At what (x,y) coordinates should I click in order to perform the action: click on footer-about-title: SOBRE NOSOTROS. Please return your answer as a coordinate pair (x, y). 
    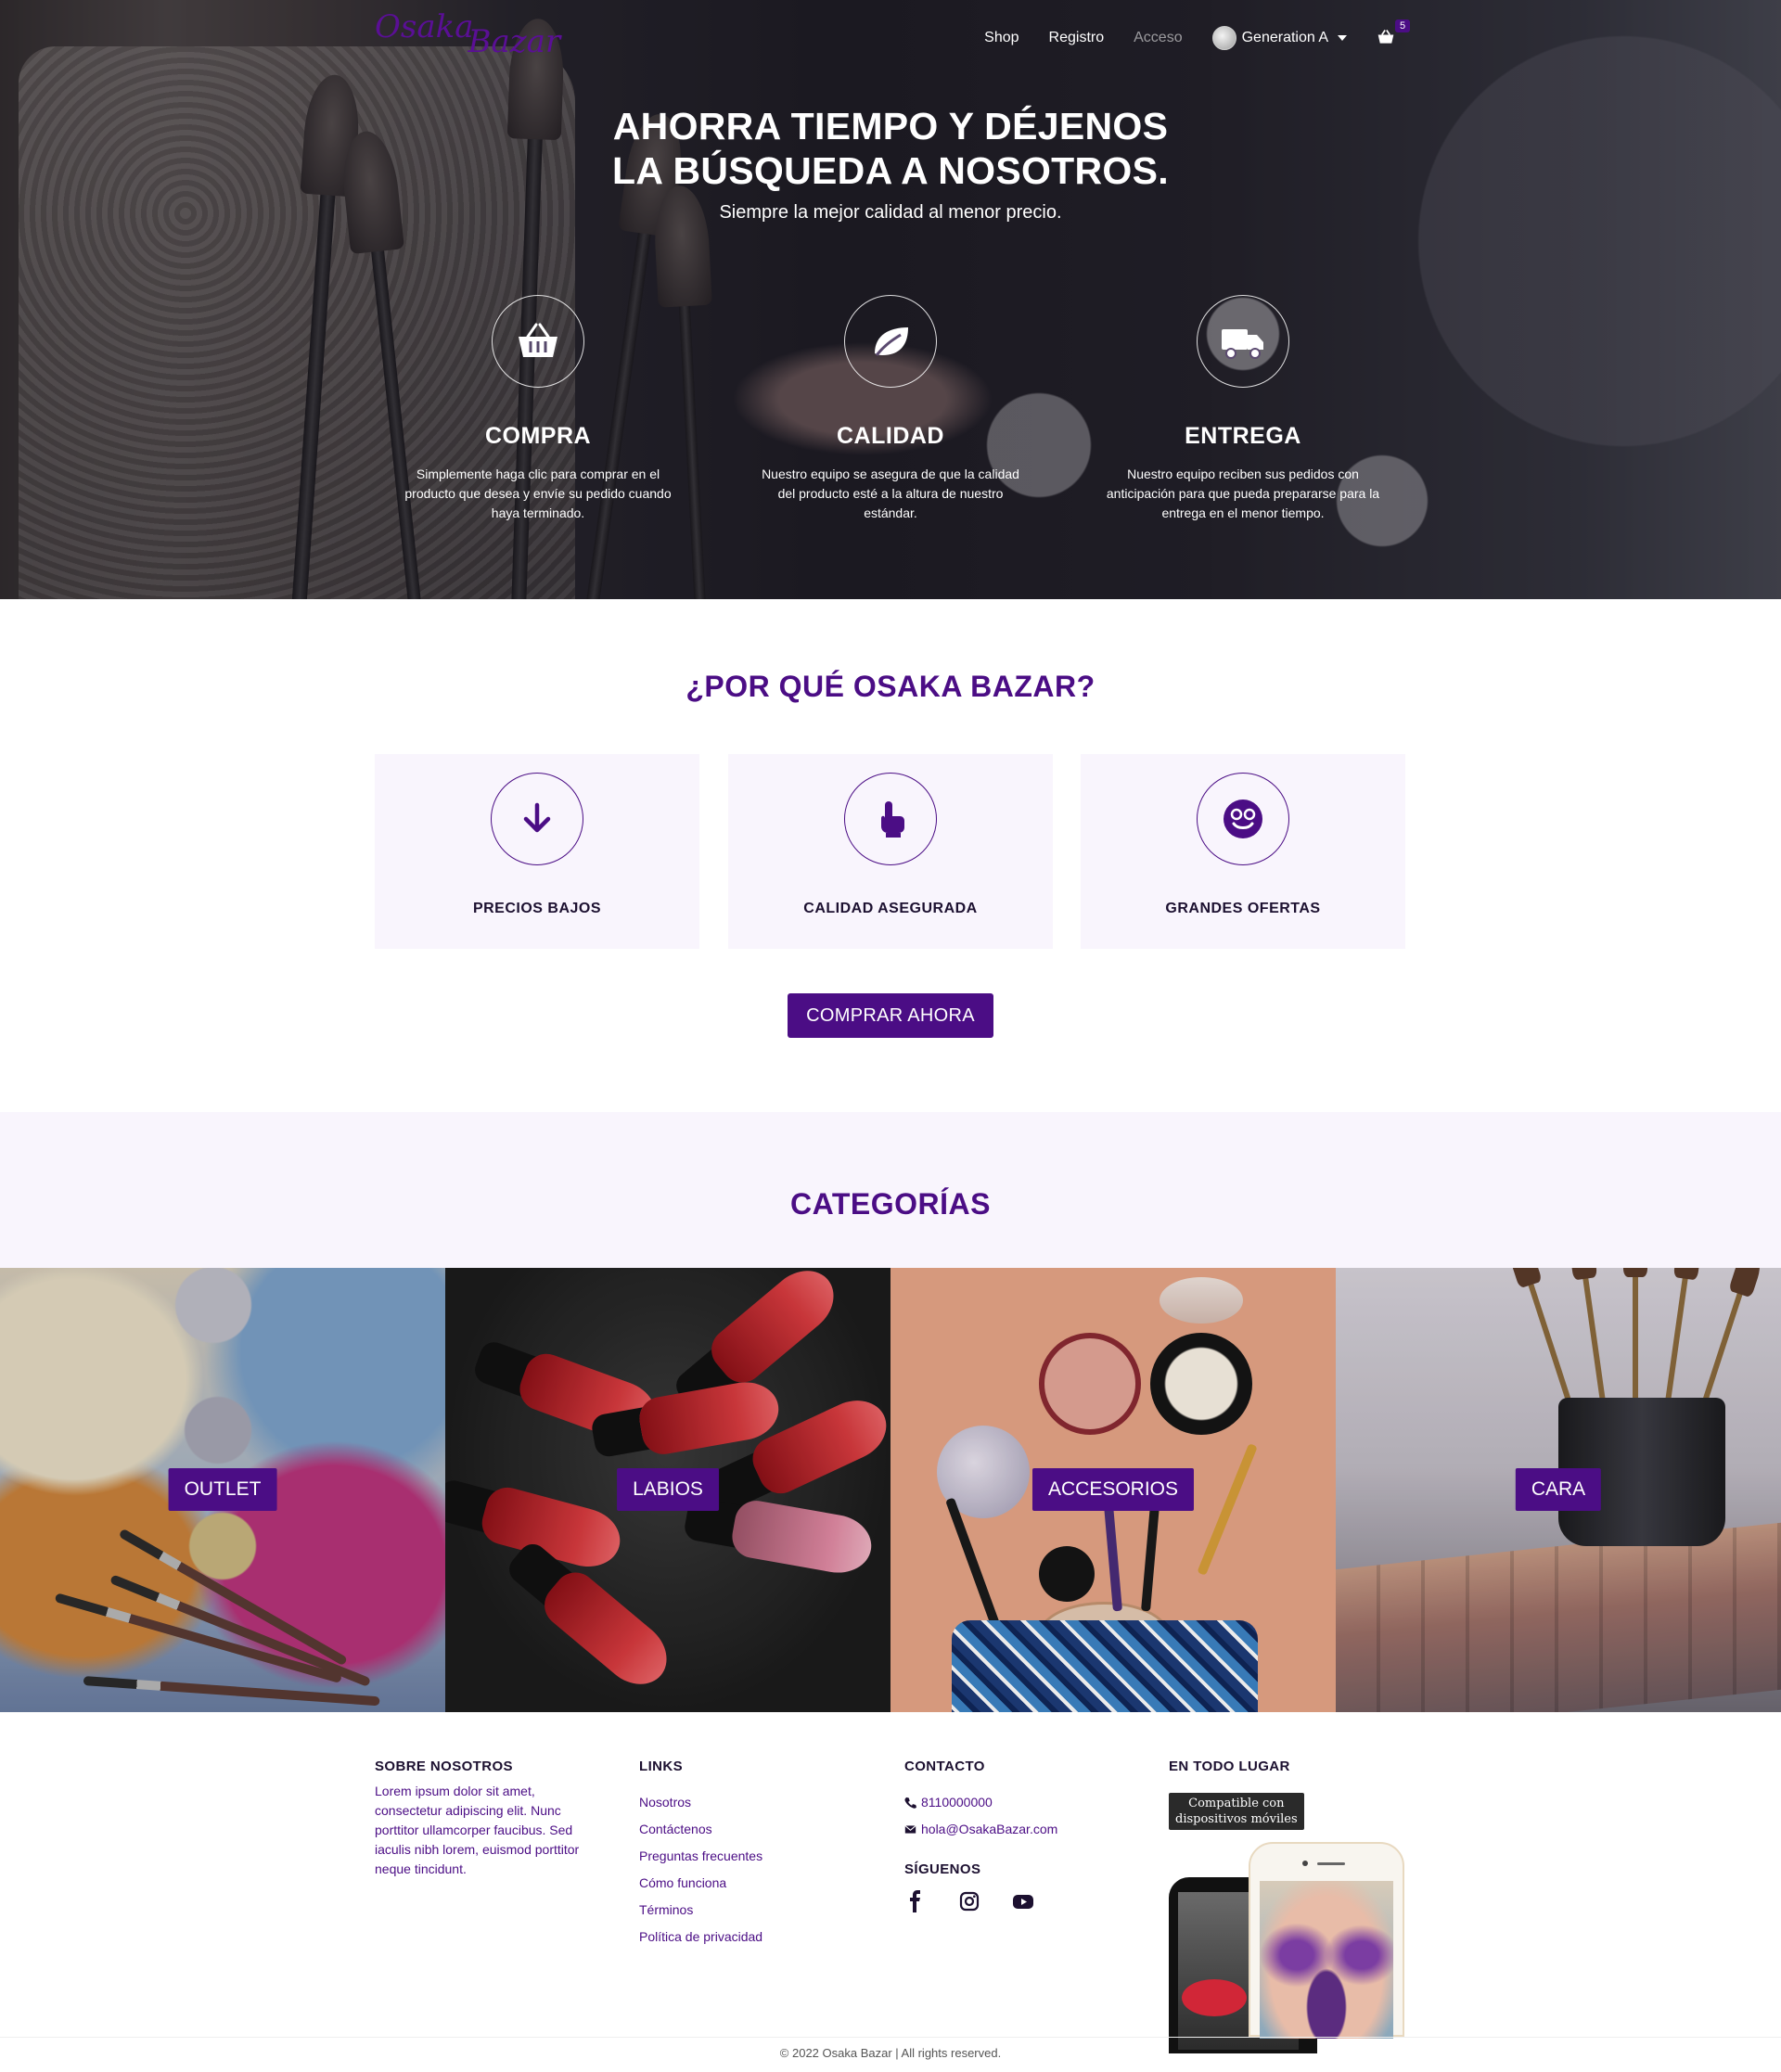
    Looking at the image, I should click on (444, 1766).